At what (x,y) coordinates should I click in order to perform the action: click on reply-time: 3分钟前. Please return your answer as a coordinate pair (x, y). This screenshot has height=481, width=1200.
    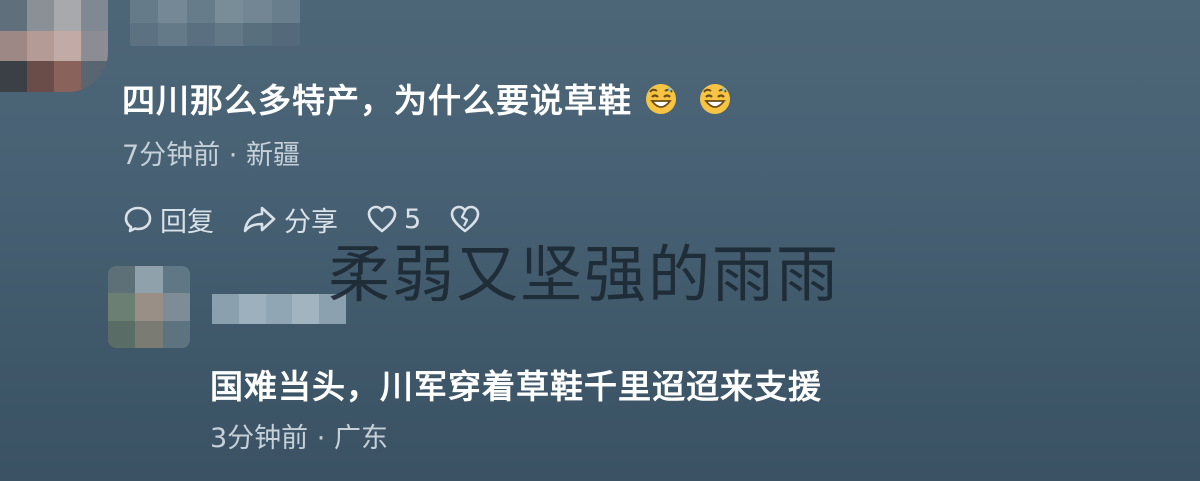
    Looking at the image, I should click on (259, 438).